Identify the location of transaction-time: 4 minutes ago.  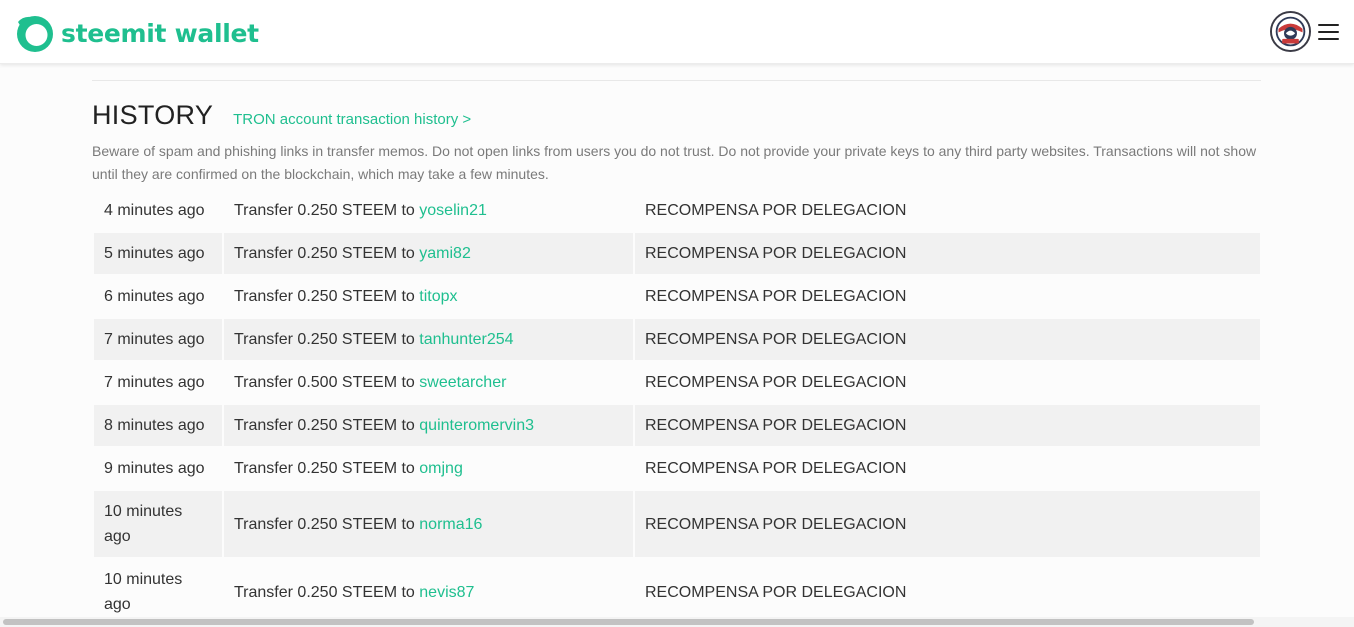
(154, 210).